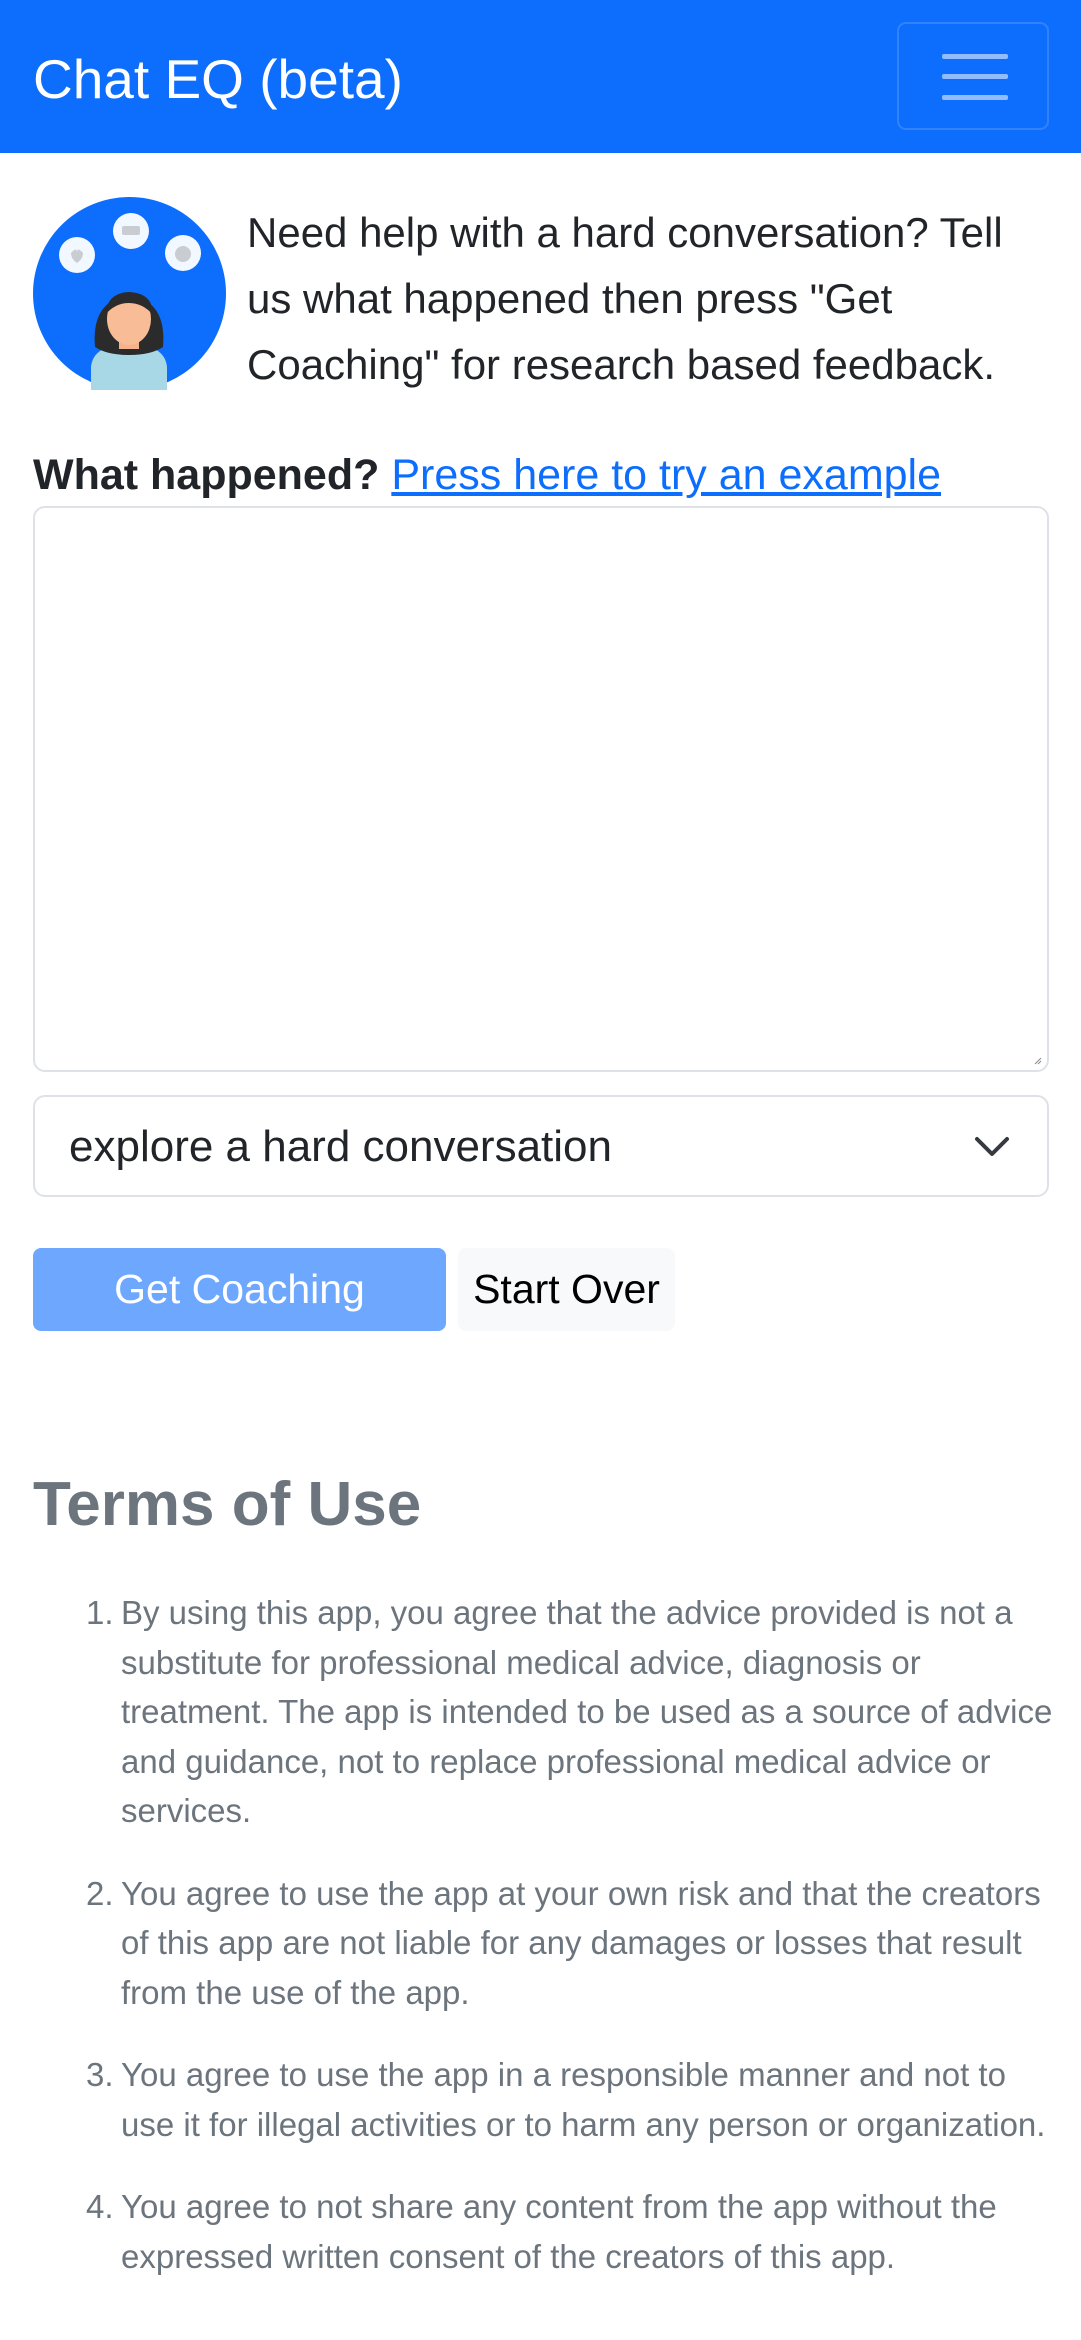 Image resolution: width=1081 pixels, height=2340 pixels. What do you see at coordinates (100, 2206) in the screenshot?
I see `terms-item-number: 4.` at bounding box center [100, 2206].